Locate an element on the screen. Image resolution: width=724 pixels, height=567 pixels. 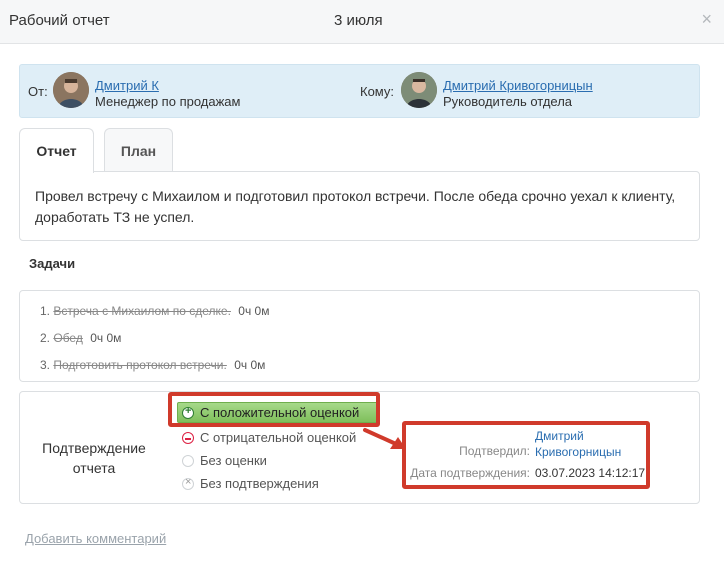
task-number: 1. is located at coordinates (45, 311).